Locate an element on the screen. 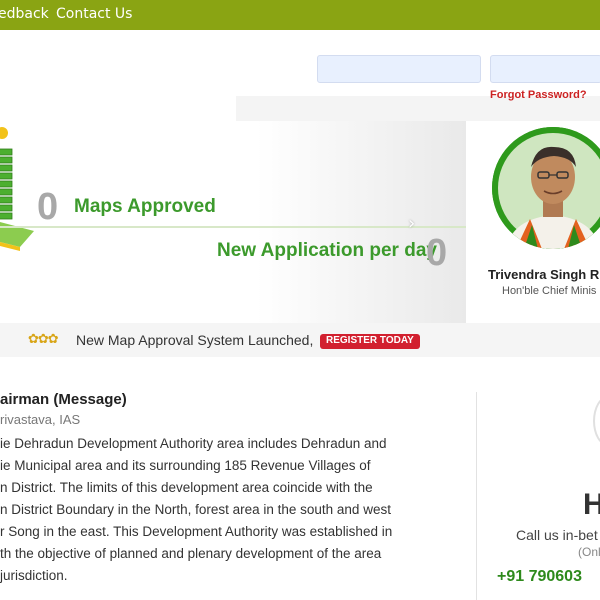  message-author: rivastava, IAS is located at coordinates (40, 419).